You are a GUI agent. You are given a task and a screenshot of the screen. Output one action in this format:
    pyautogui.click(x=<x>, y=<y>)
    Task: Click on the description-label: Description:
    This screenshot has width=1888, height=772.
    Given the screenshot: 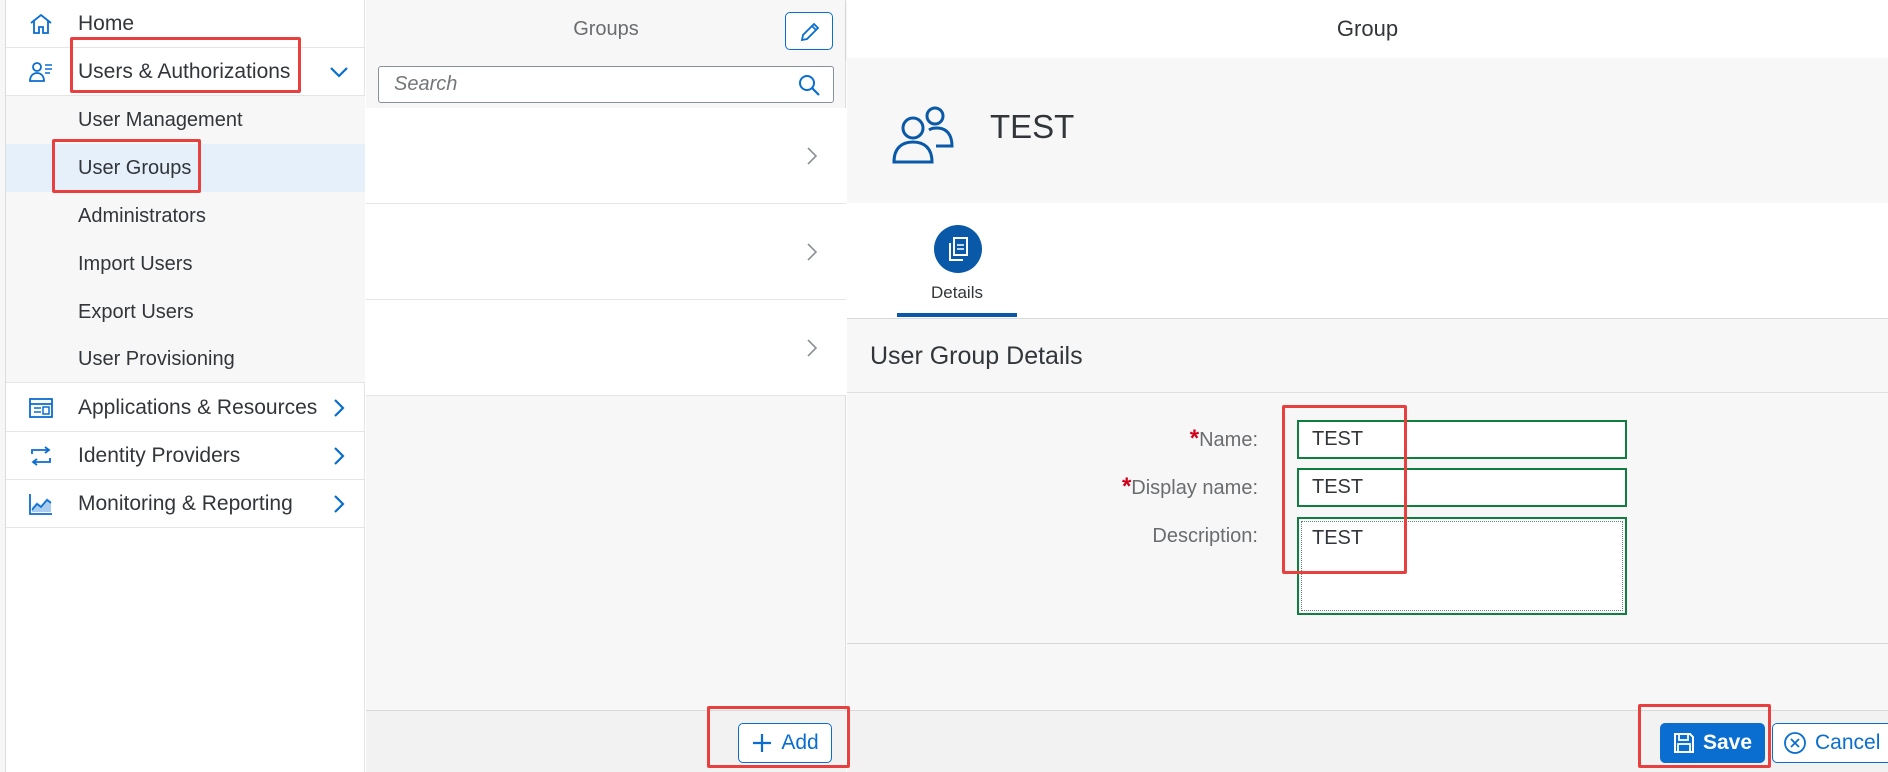 What is the action you would take?
    pyautogui.click(x=1205, y=536)
    